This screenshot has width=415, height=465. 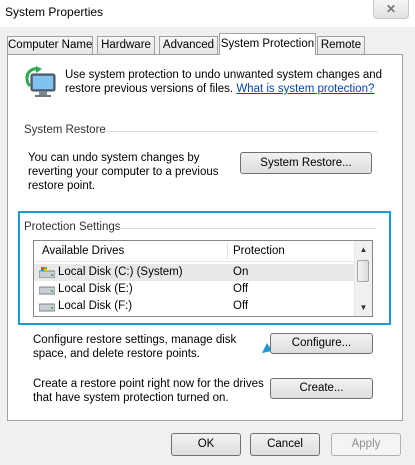 What do you see at coordinates (83, 251) in the screenshot?
I see `column-header-available-drives: Available Drives` at bounding box center [83, 251].